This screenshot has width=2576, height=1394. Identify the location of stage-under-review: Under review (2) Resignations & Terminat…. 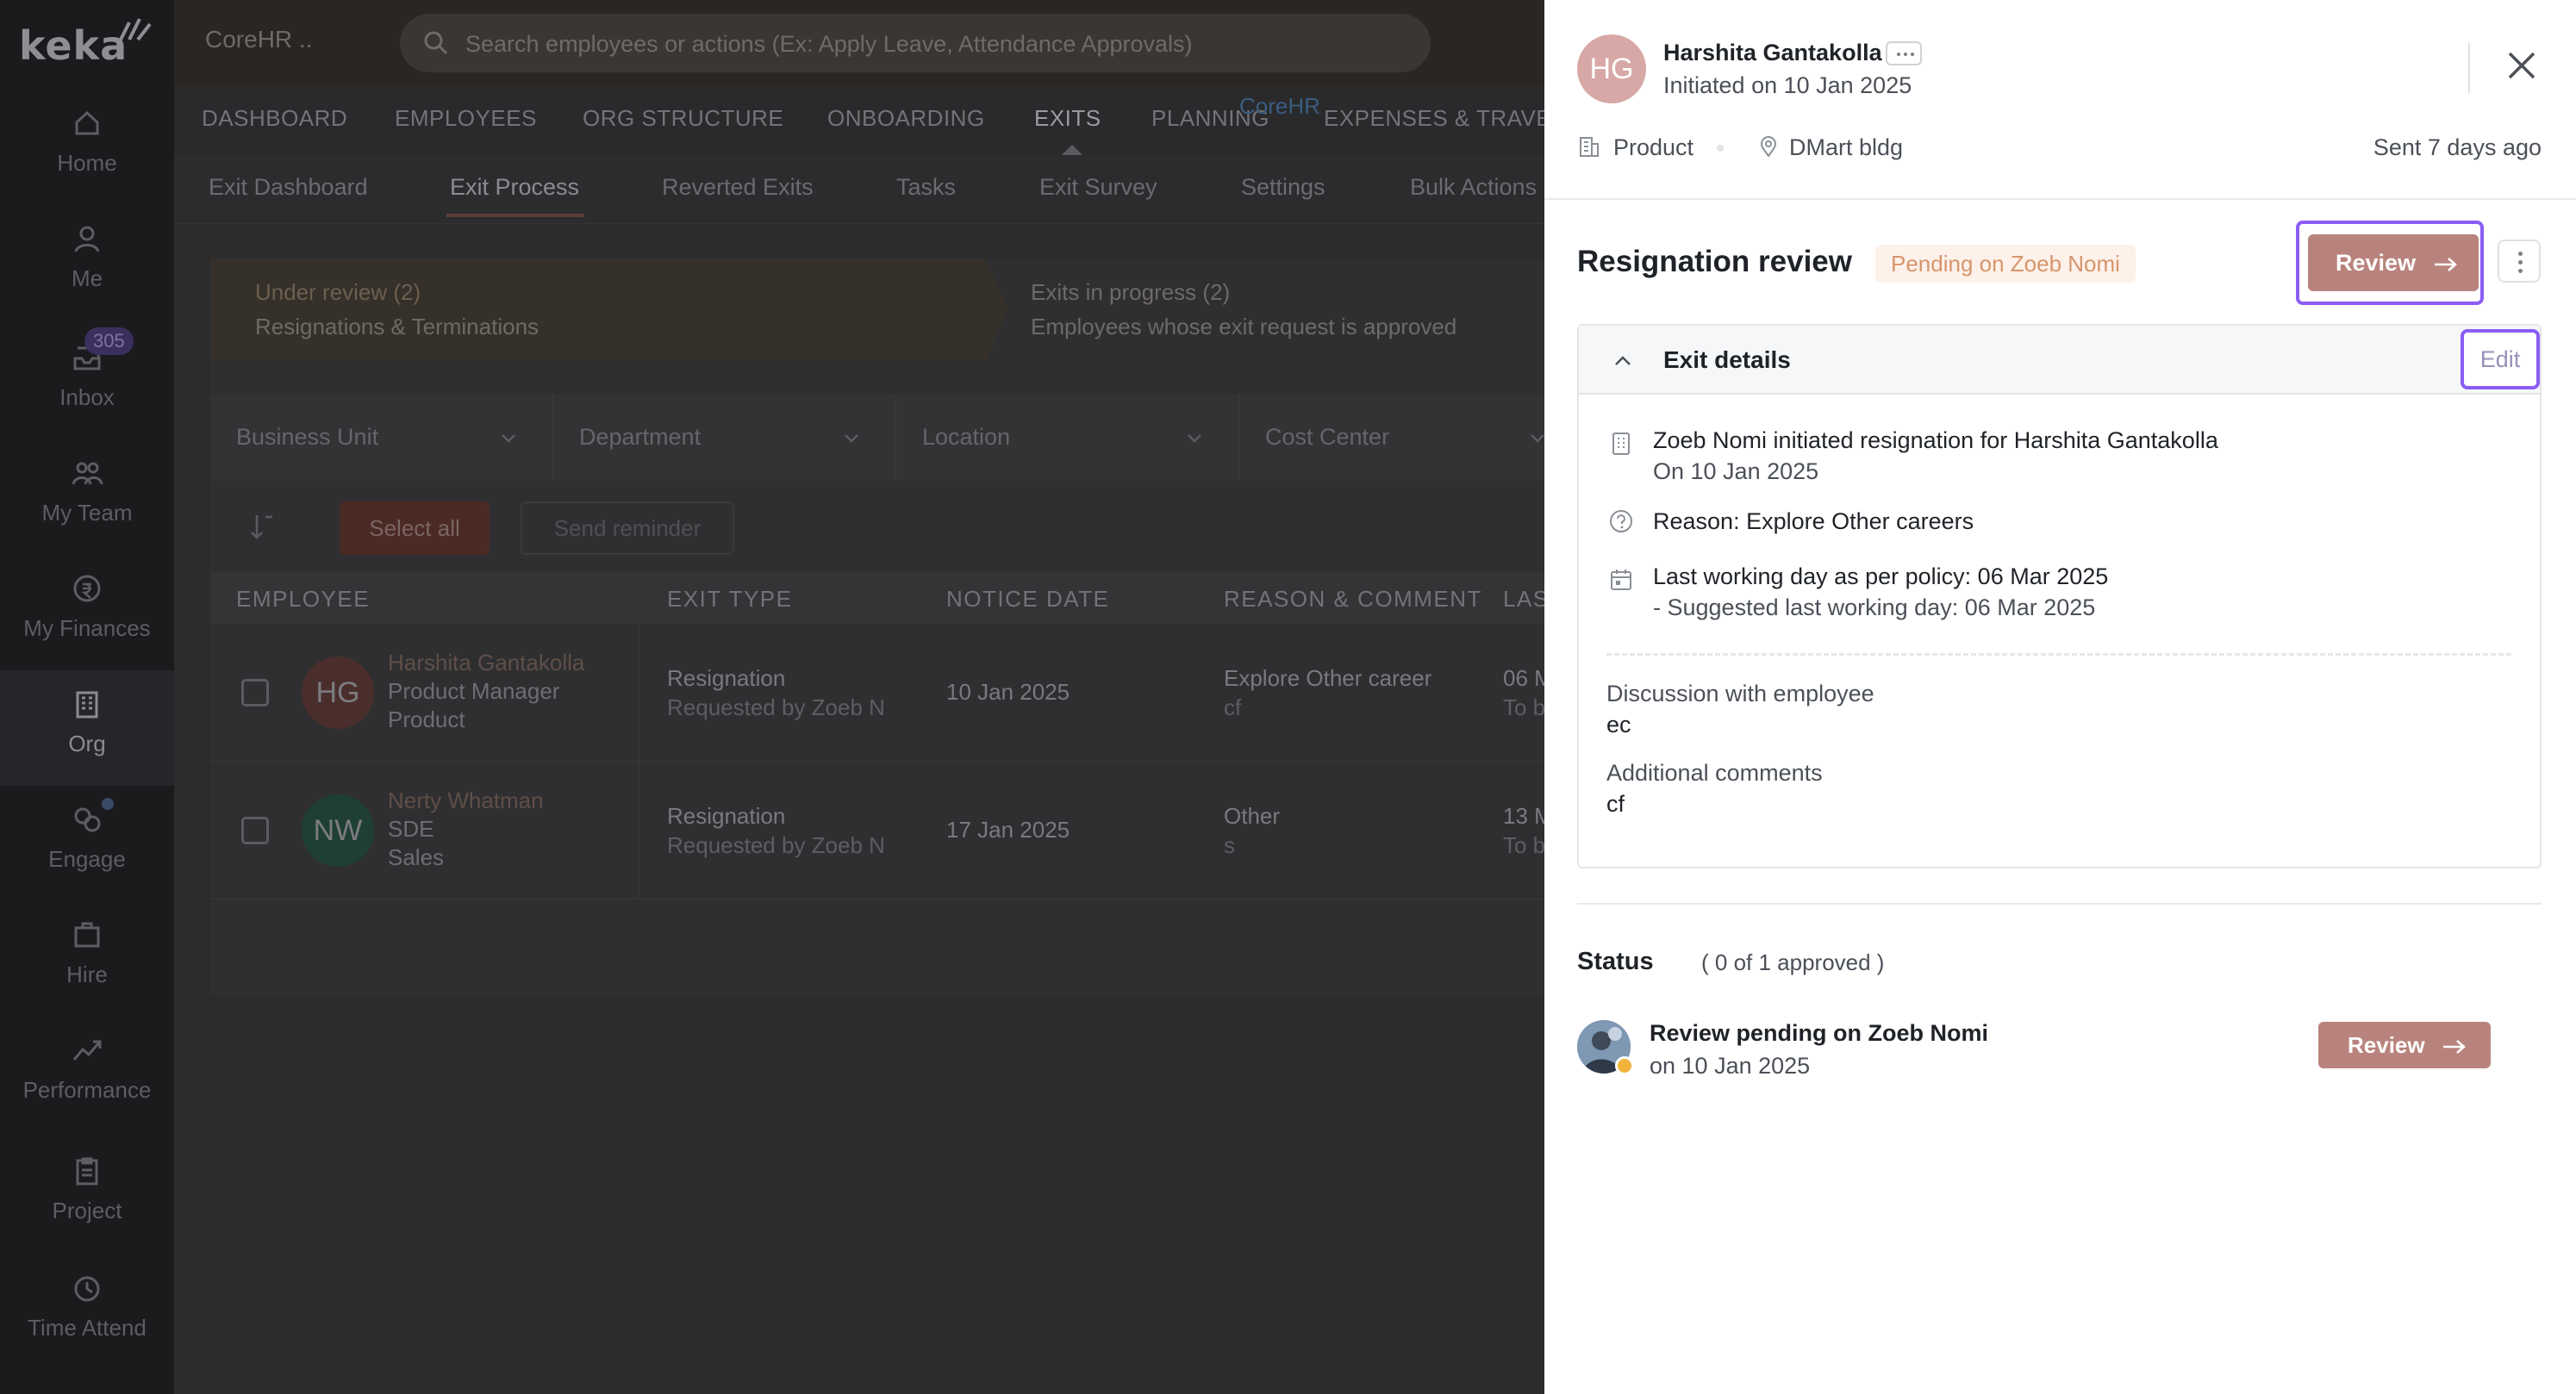
(609, 309).